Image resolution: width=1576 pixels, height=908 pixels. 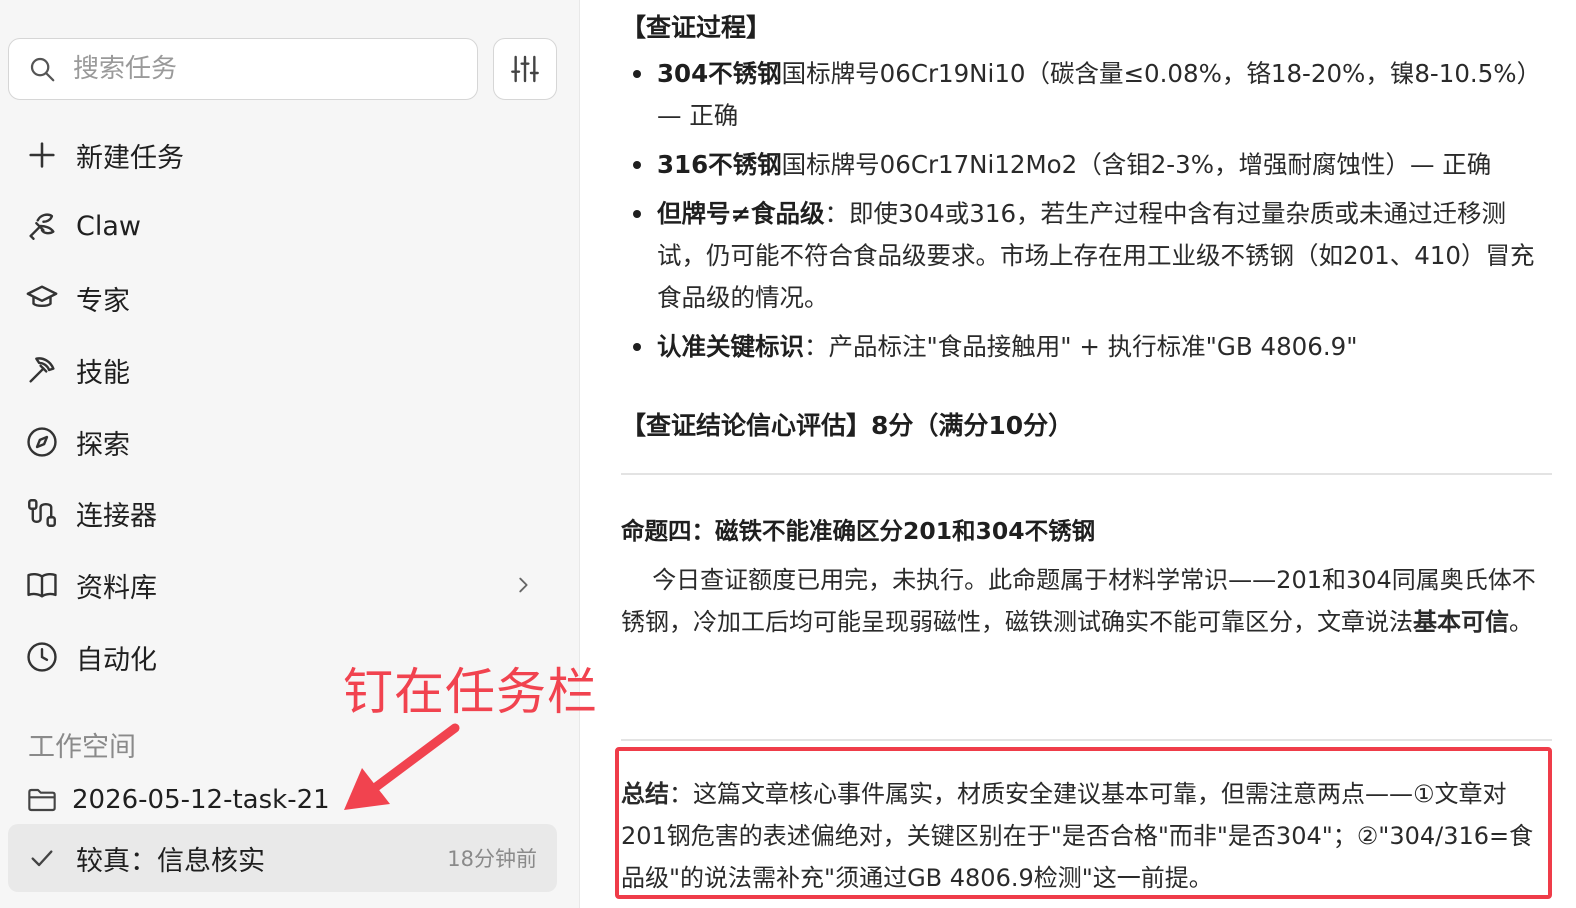 What do you see at coordinates (402, 766) in the screenshot?
I see `annotation-arrow-icon` at bounding box center [402, 766].